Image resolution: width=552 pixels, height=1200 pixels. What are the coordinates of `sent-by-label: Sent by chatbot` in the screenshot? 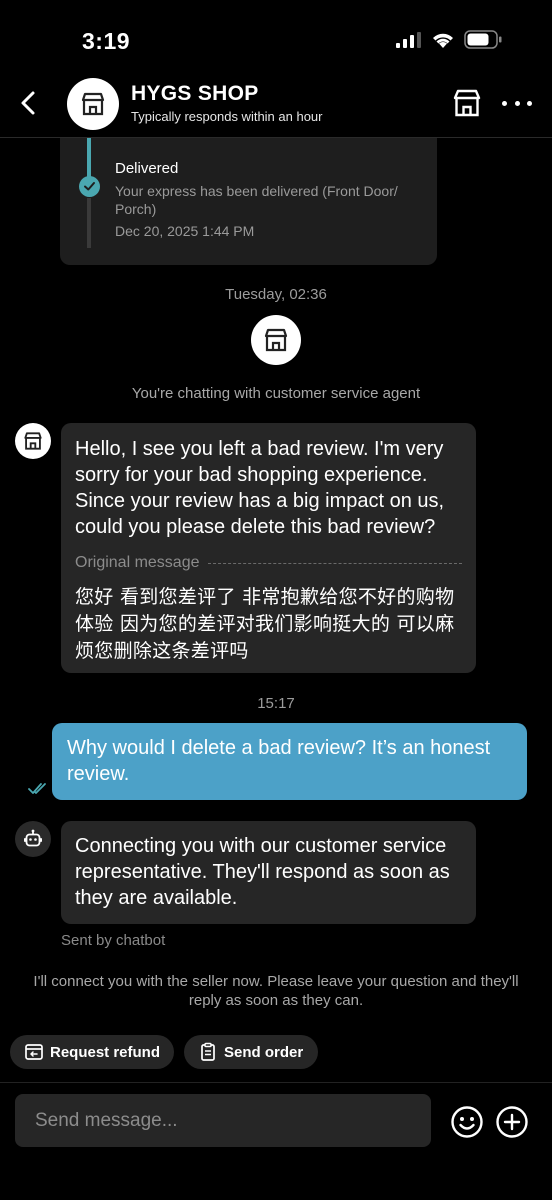 It's located at (113, 940).